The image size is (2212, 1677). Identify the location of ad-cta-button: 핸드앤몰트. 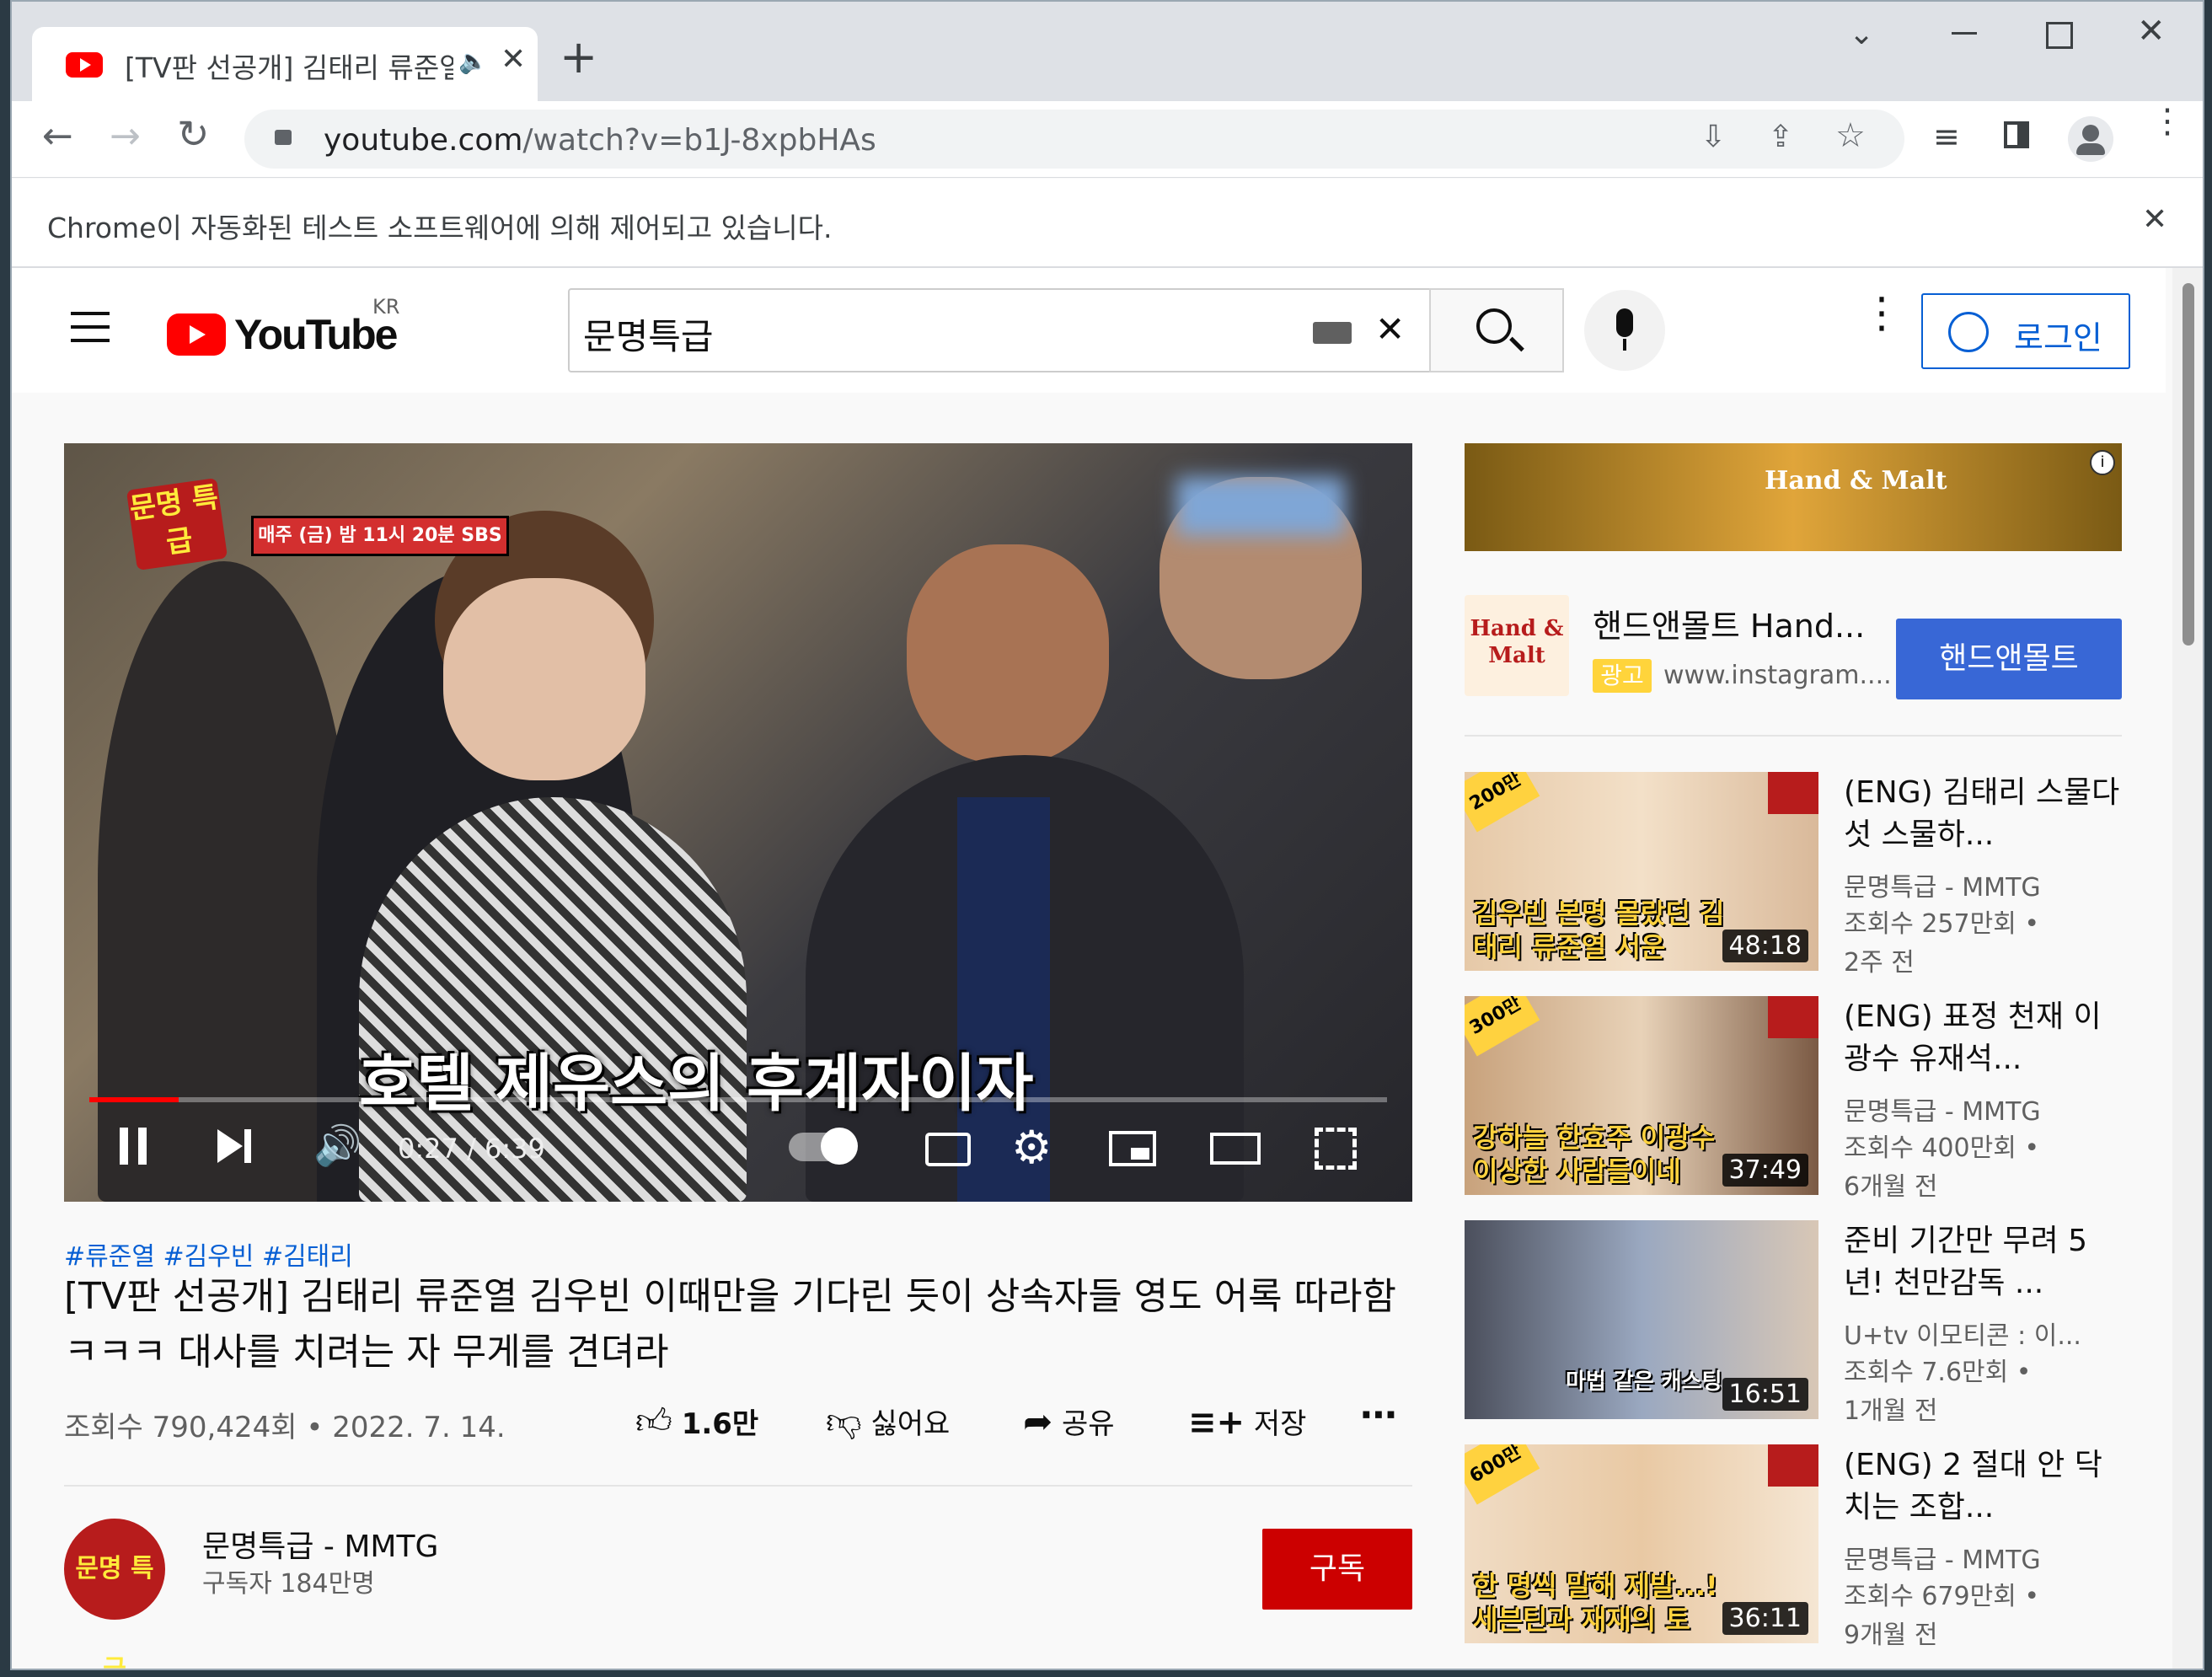
(2009, 659).